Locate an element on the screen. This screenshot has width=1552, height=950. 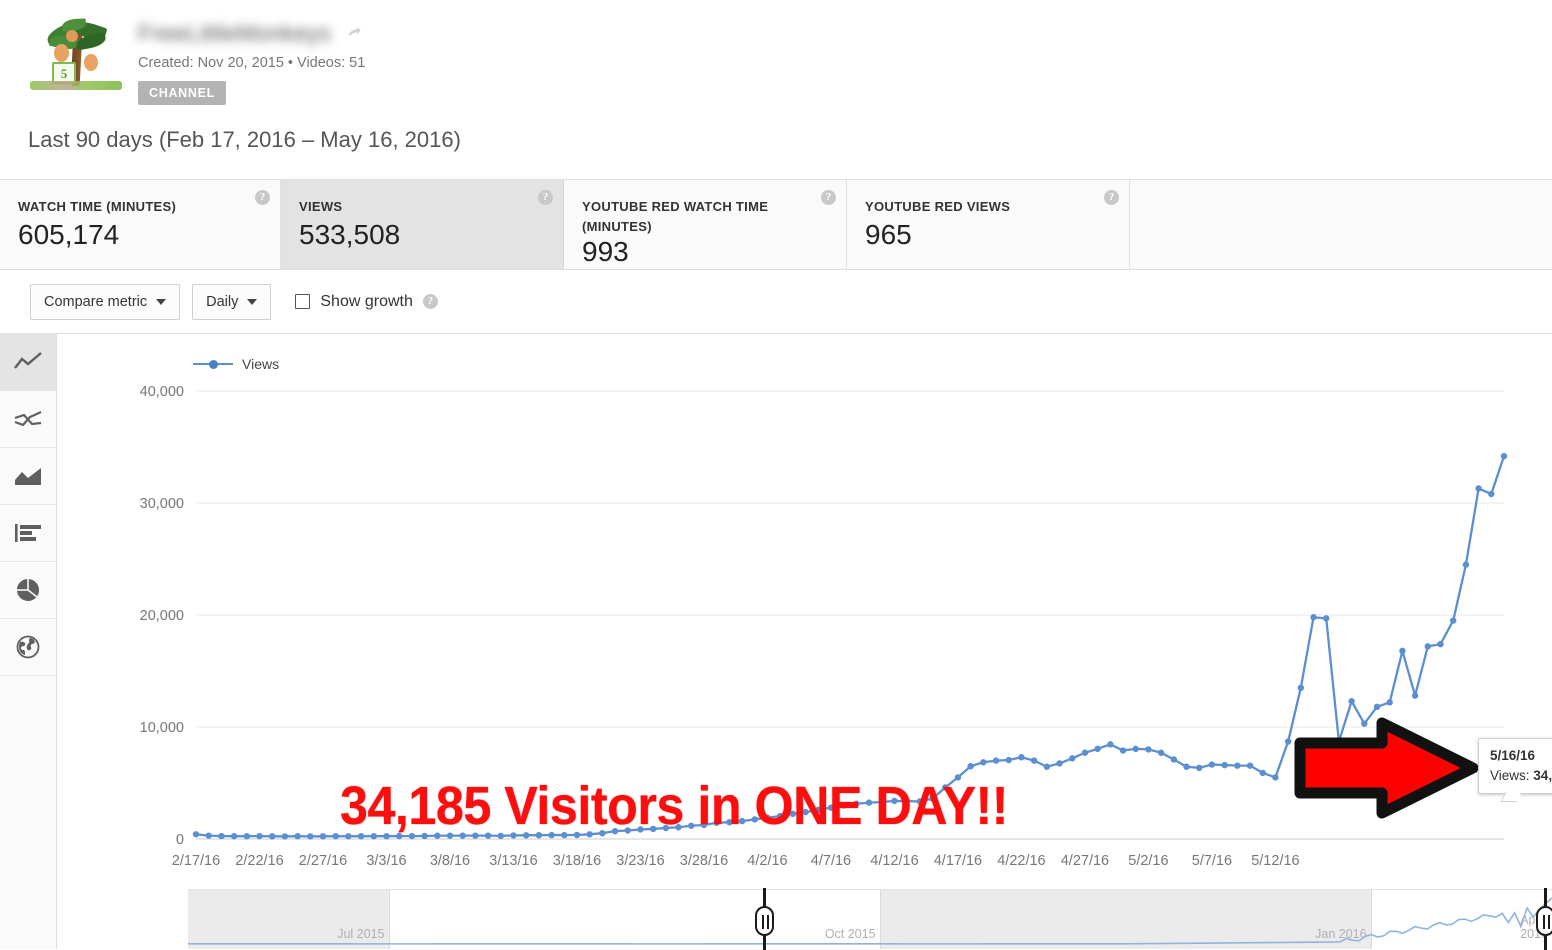
external-link-icon is located at coordinates (354, 33).